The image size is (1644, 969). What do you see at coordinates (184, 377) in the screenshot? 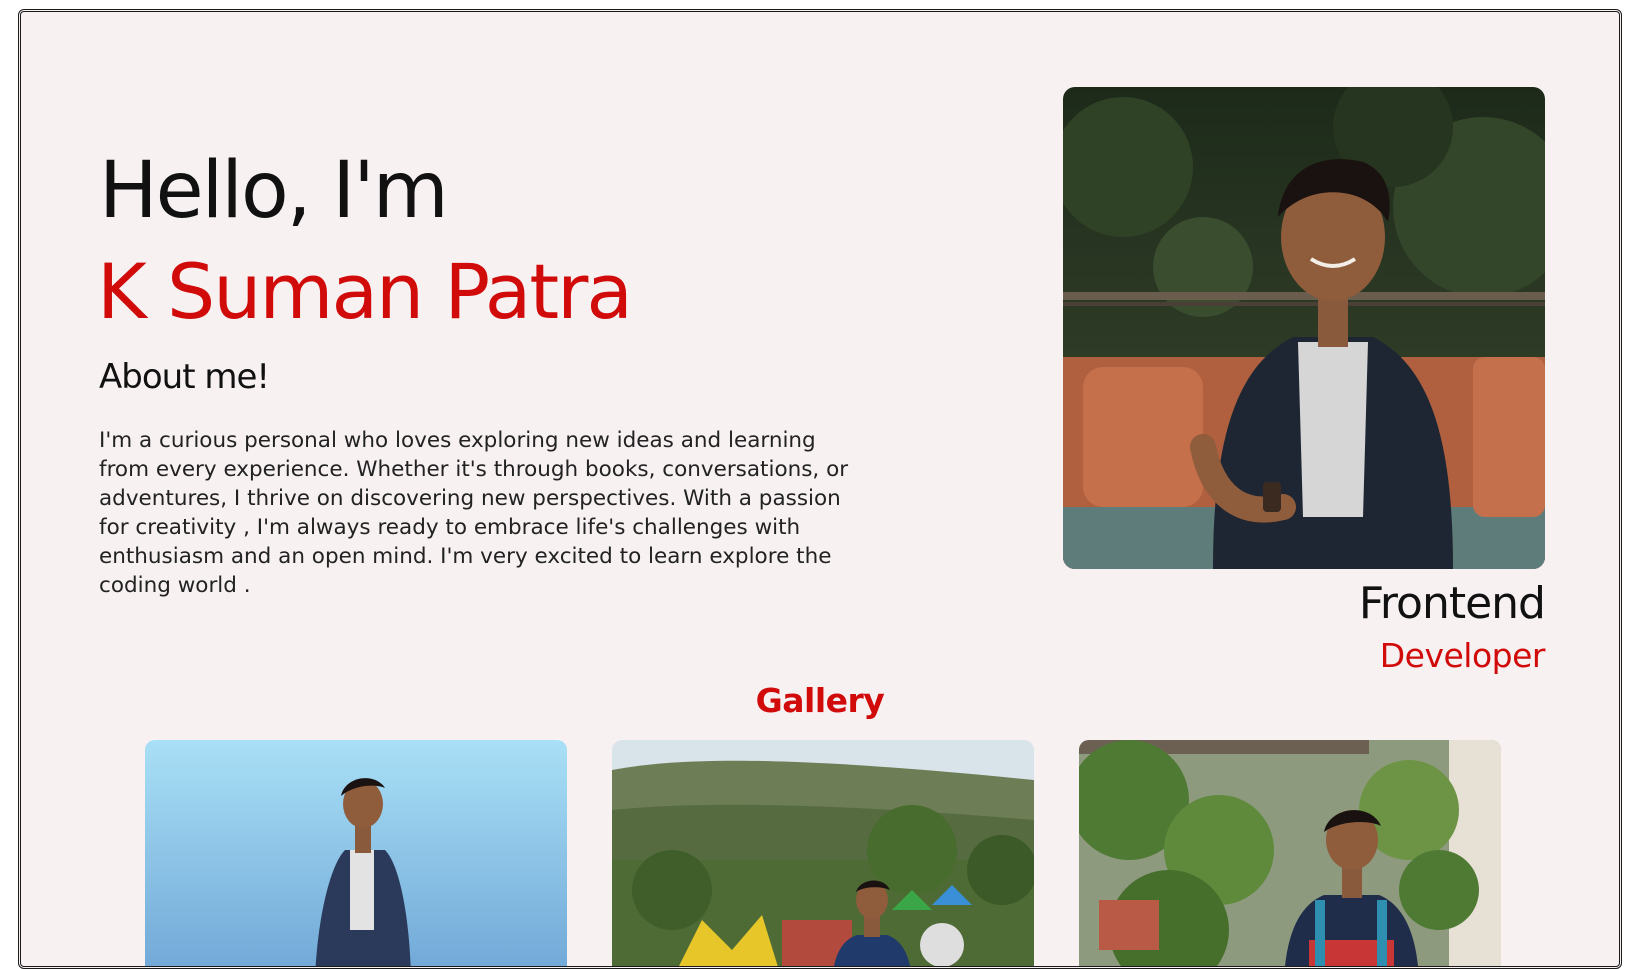
I see `about-heading: About me!` at bounding box center [184, 377].